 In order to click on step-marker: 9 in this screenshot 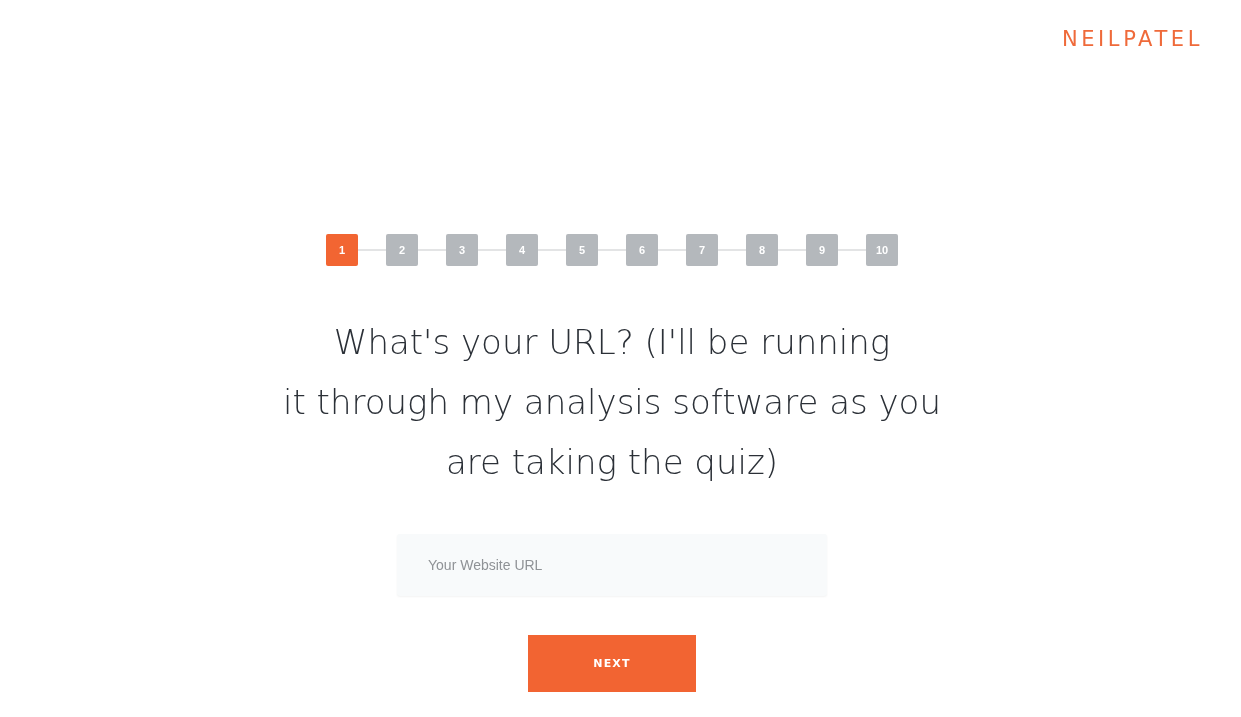, I will do `click(822, 250)`.